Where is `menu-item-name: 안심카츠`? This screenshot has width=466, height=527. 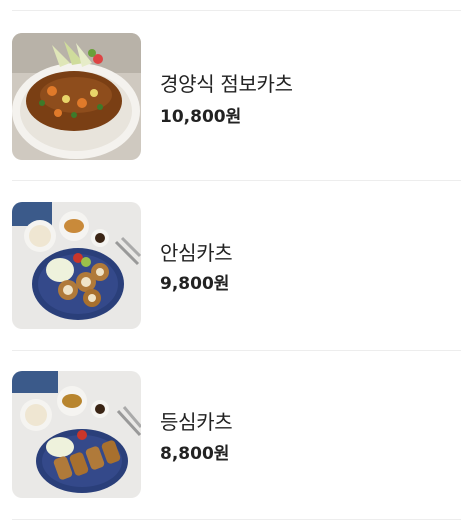 menu-item-name: 안심카츠 is located at coordinates (196, 253).